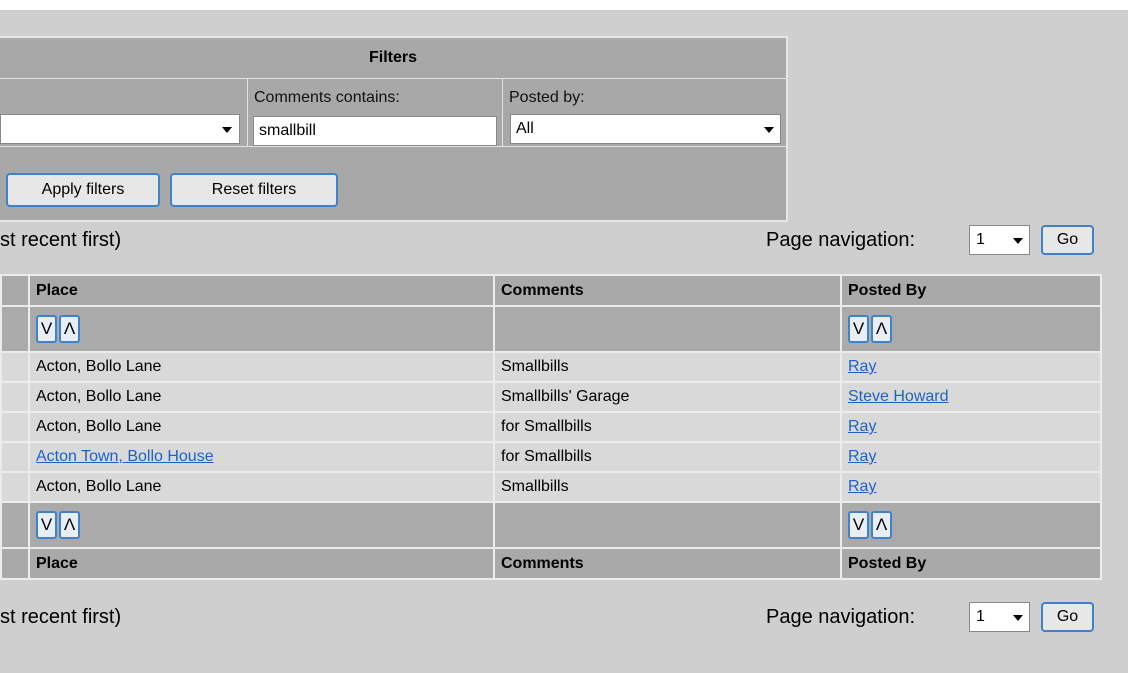  I want to click on sort-row-top: VΛ VΛ, so click(551, 329).